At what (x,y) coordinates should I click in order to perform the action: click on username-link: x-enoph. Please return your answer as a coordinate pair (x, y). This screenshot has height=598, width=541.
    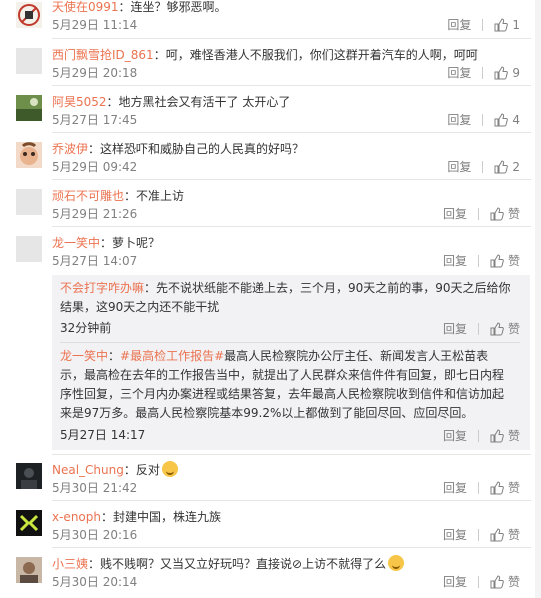
    Looking at the image, I should click on (76, 517).